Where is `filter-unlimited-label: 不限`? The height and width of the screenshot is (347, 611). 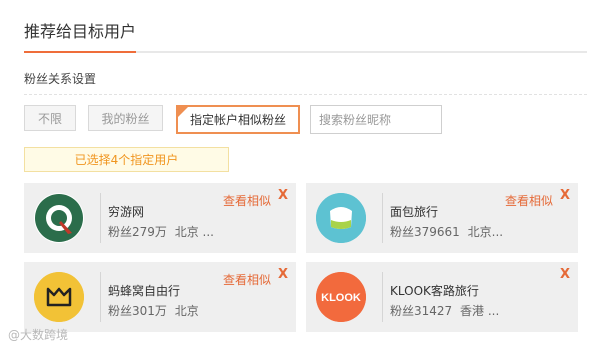 filter-unlimited-label: 不限 is located at coordinates (49, 118).